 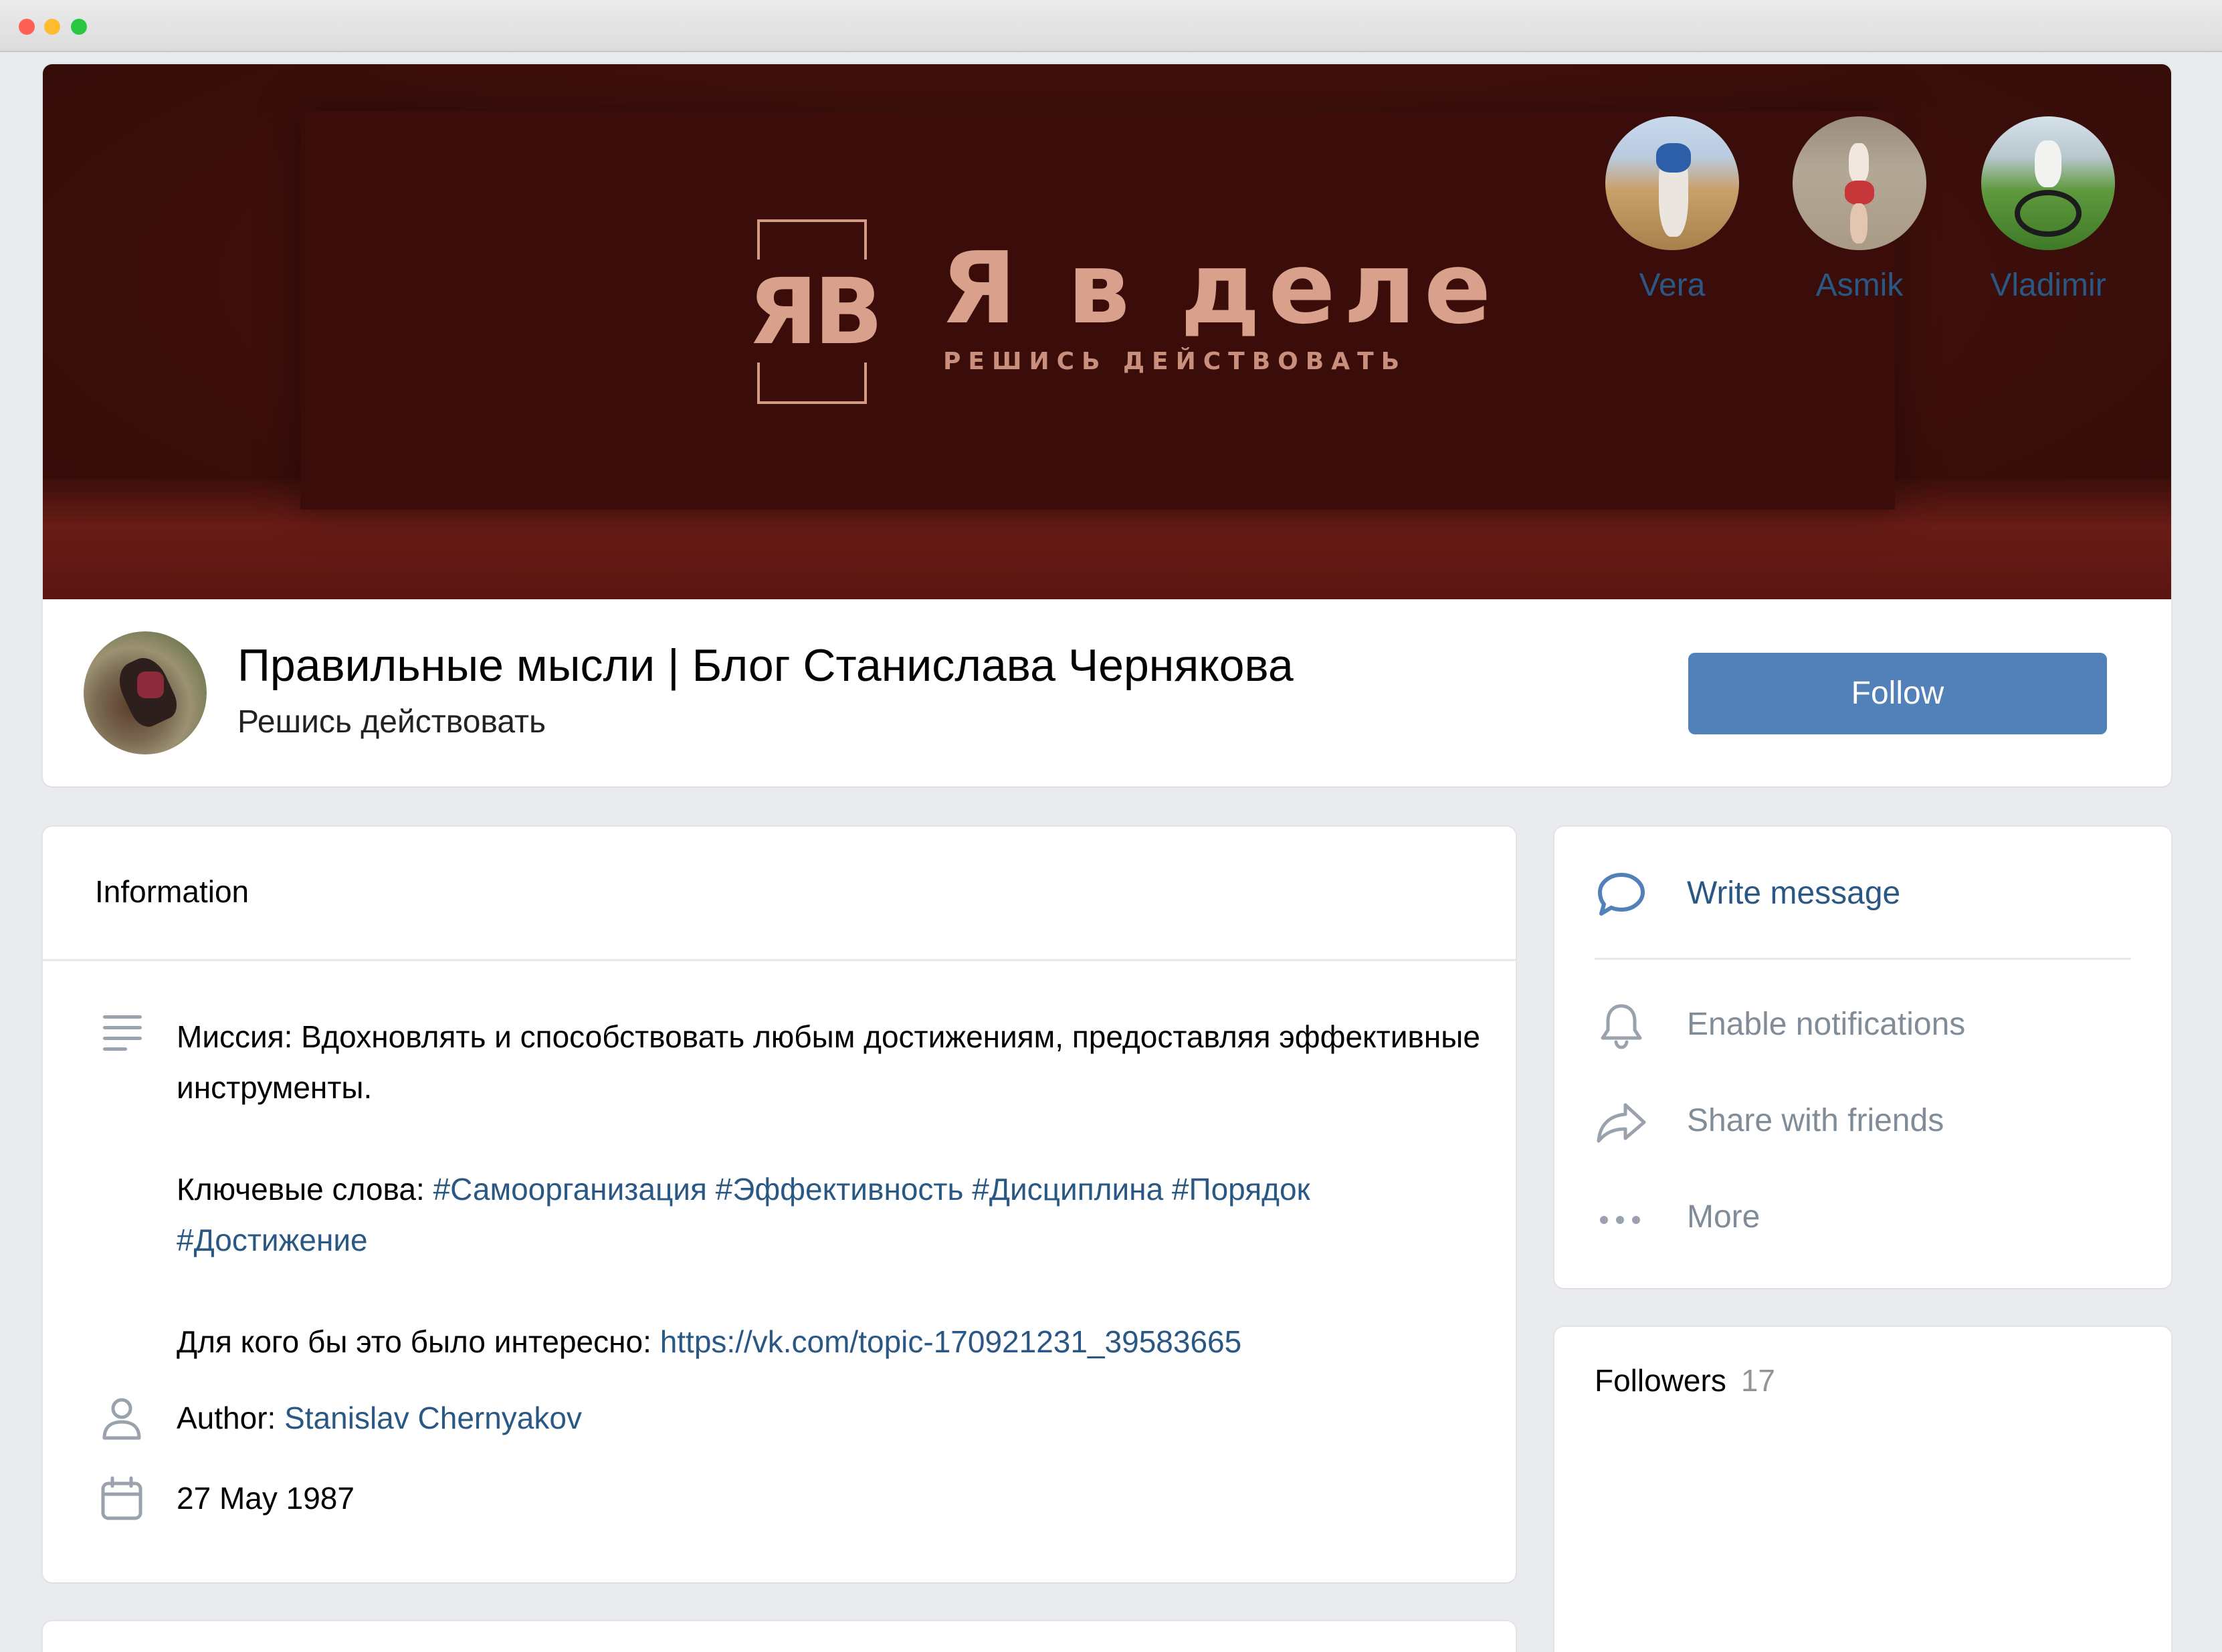 I want to click on follower-name: Asmik, so click(x=1859, y=285).